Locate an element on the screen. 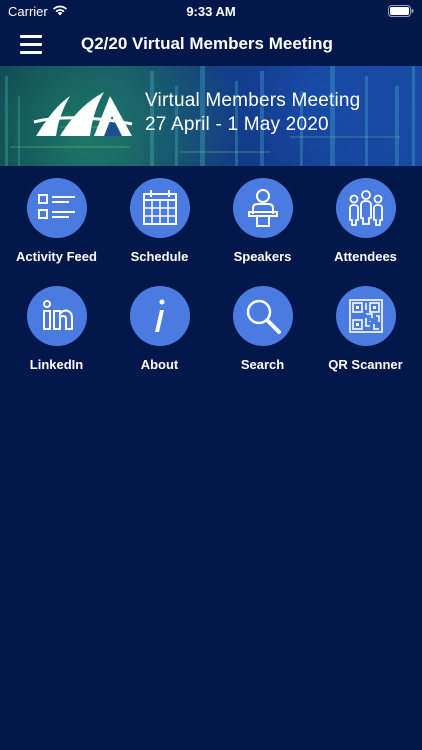  people-icon is located at coordinates (366, 208).